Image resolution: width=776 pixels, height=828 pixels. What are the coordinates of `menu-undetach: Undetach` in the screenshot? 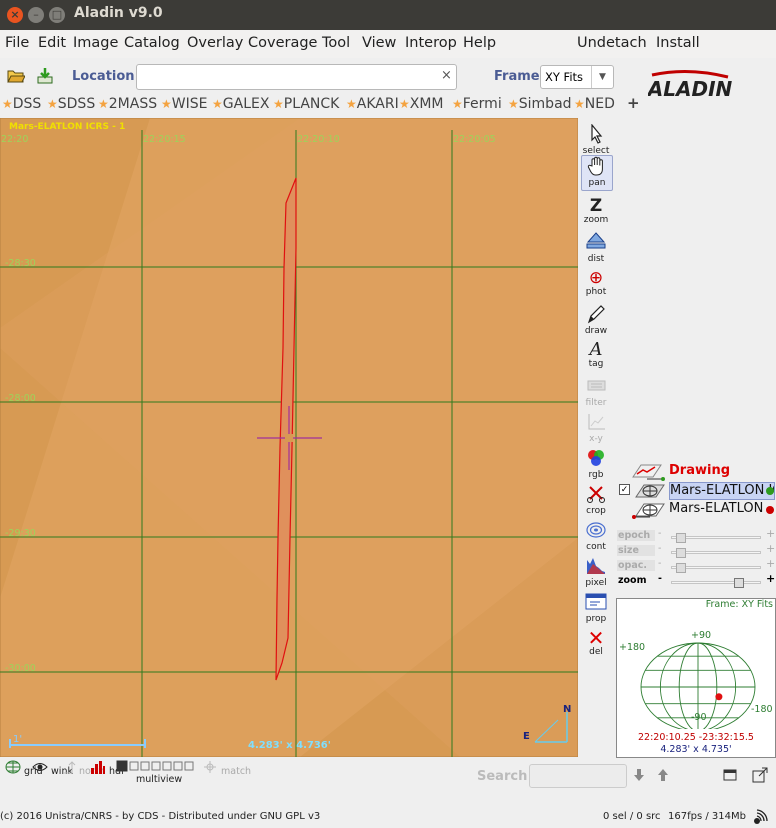 It's located at (612, 43).